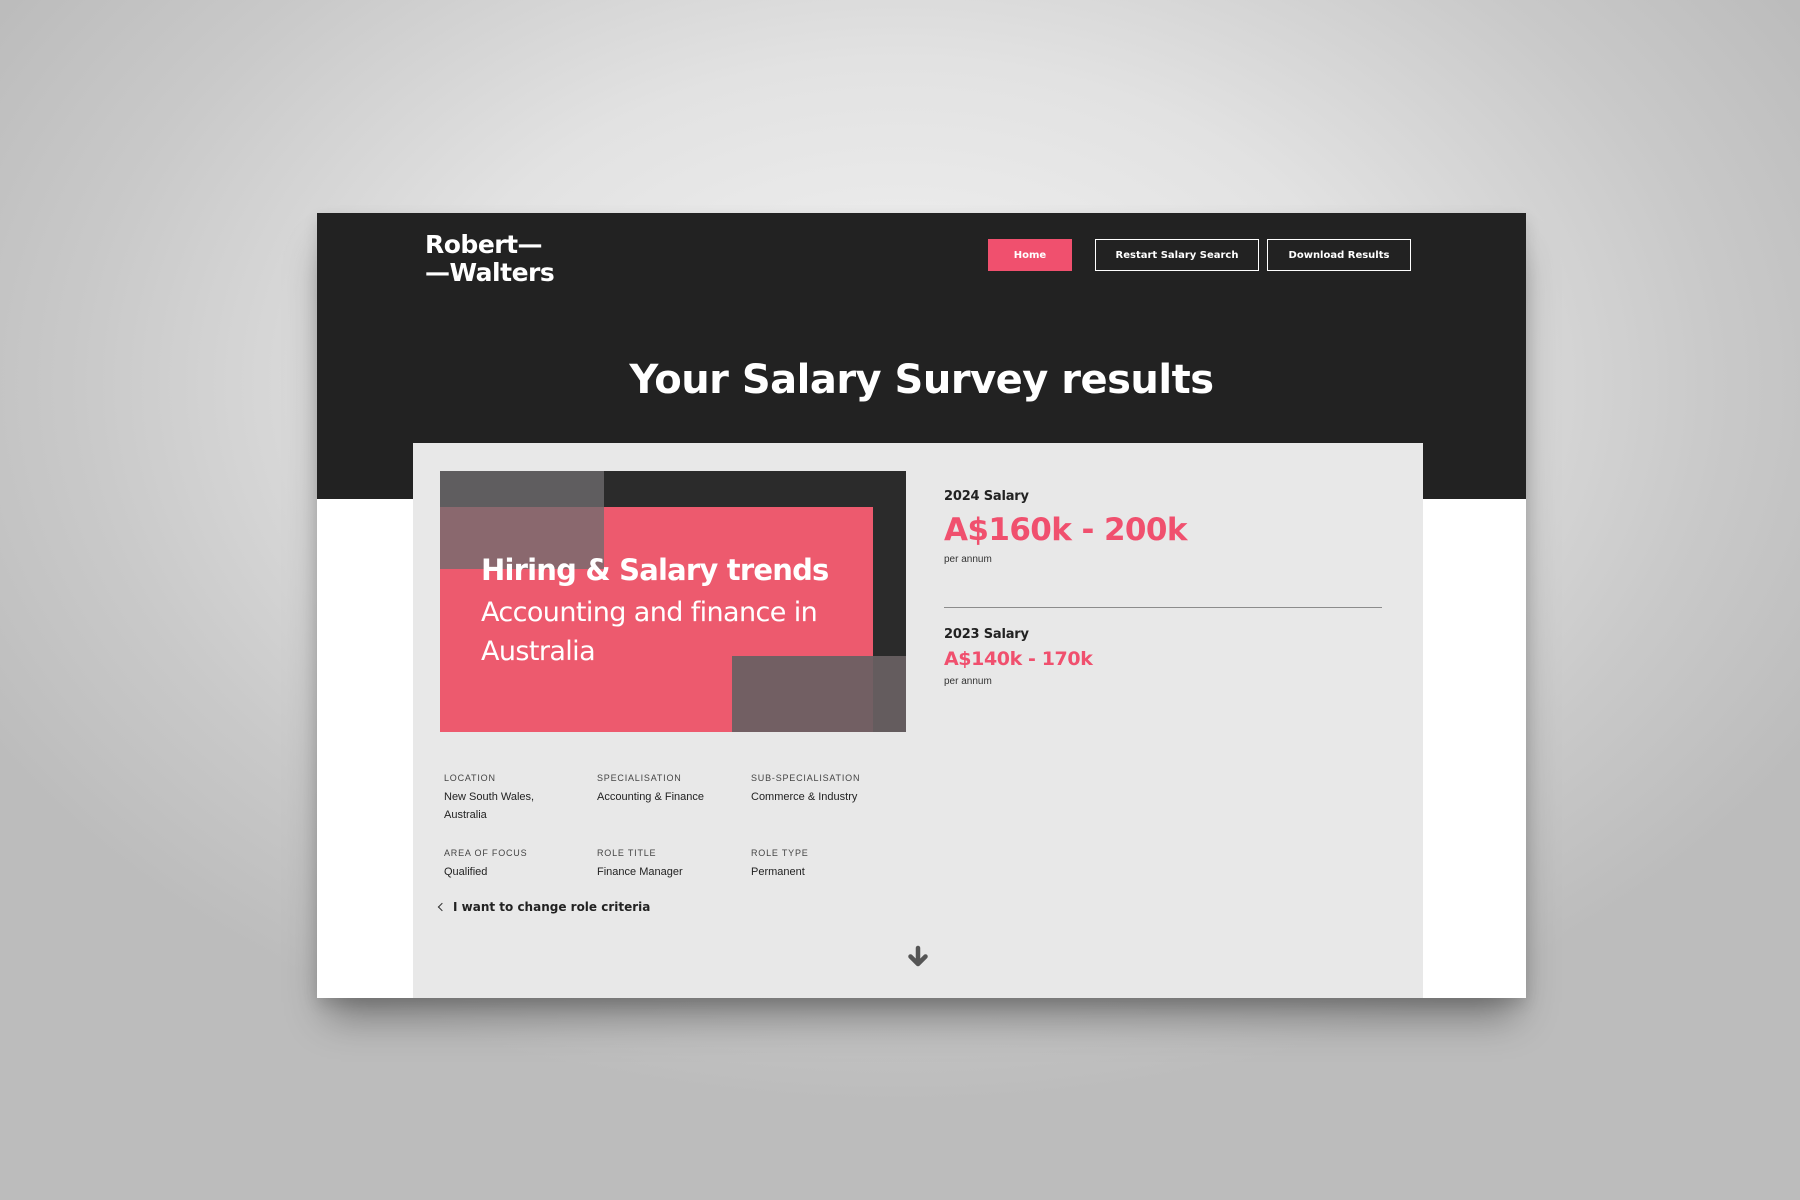 This screenshot has width=1800, height=1200. Describe the element at coordinates (651, 797) in the screenshot. I see `criteria-value: Accounting & Finance` at that location.